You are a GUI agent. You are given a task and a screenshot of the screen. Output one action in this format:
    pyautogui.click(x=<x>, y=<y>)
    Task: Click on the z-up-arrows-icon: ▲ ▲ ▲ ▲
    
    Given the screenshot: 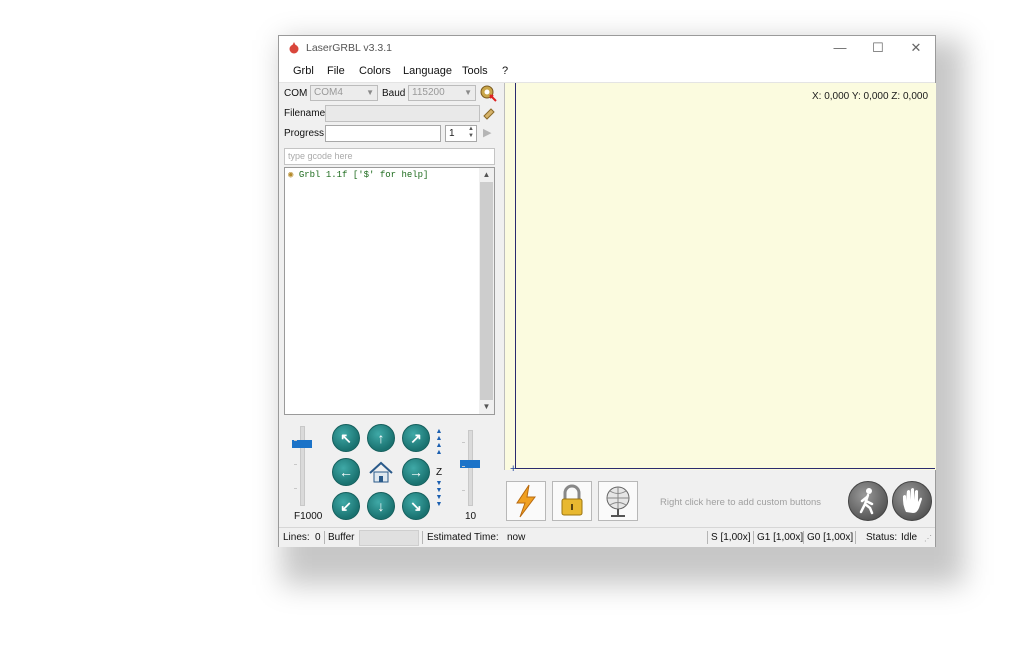 What is the action you would take?
    pyautogui.click(x=439, y=442)
    